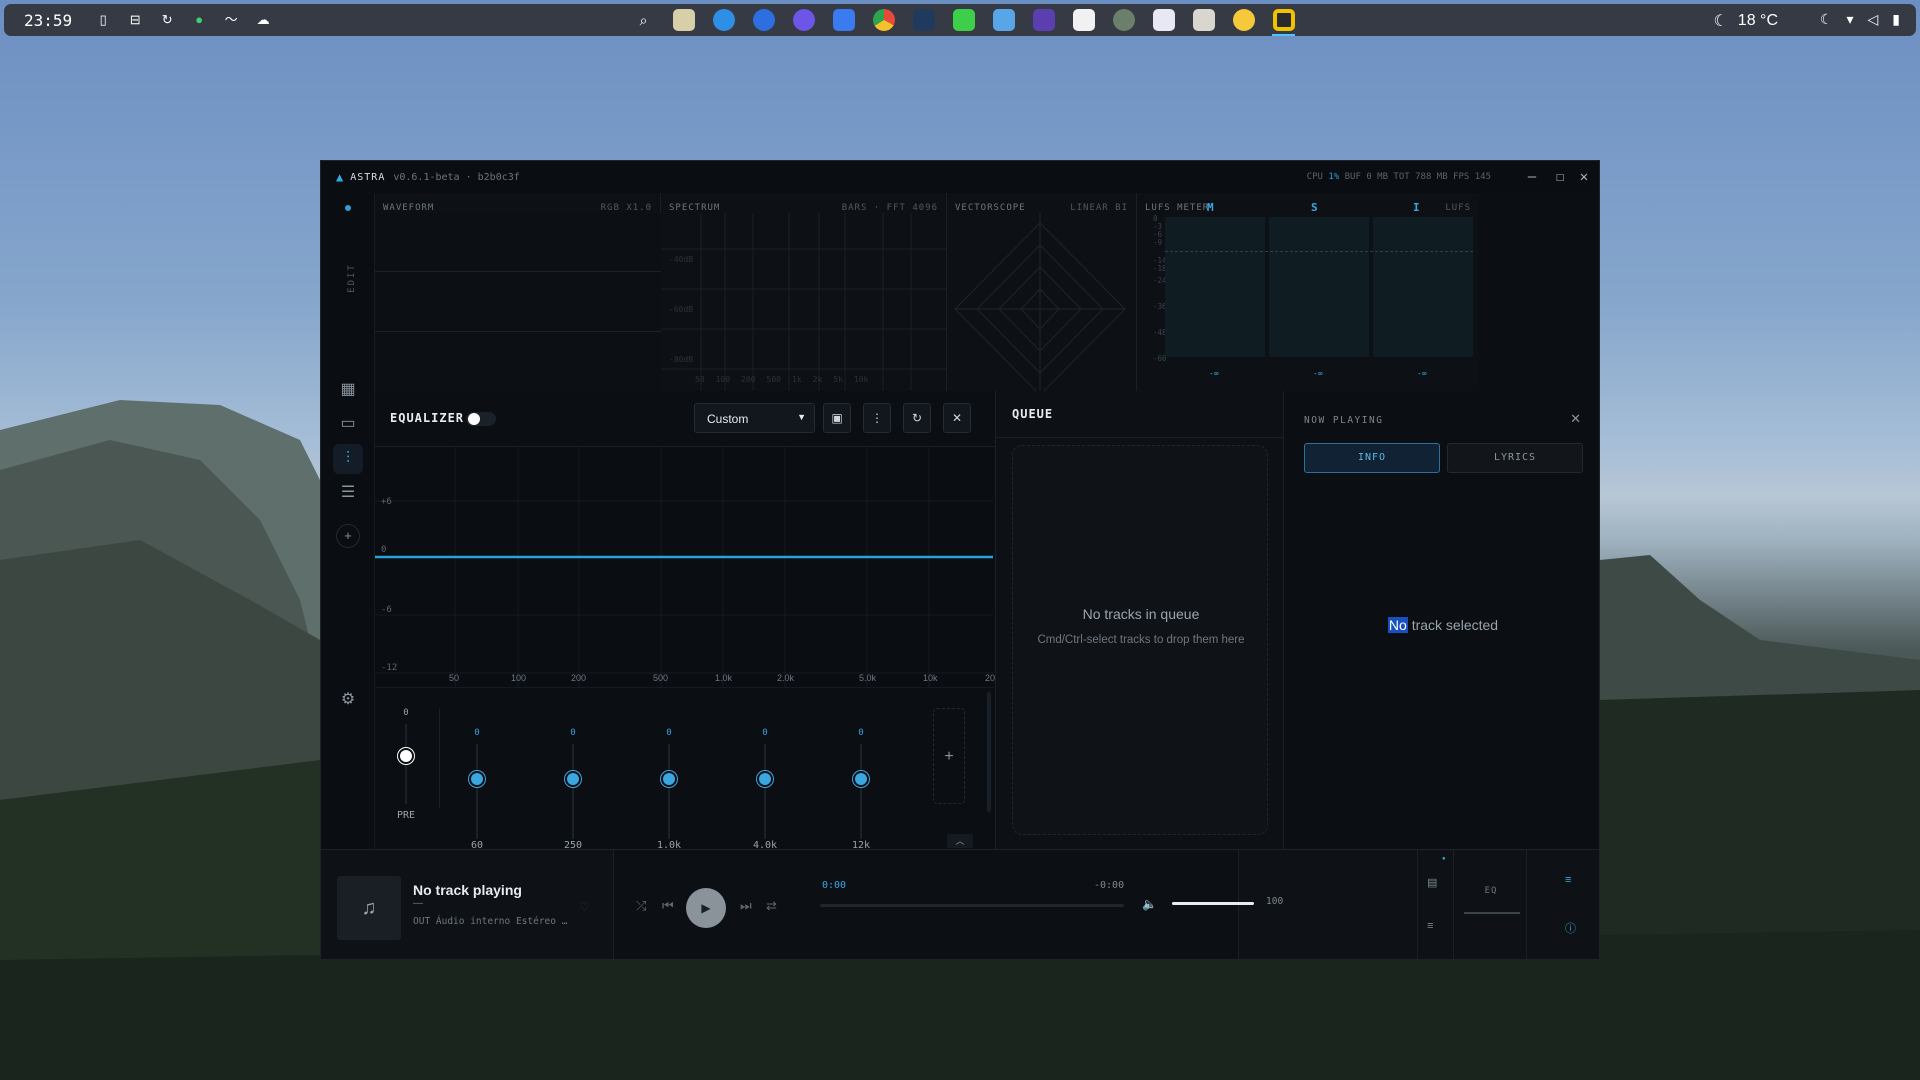 The width and height of the screenshot is (1920, 1080). What do you see at coordinates (348, 424) in the screenshot?
I see `book-icon: ▭` at bounding box center [348, 424].